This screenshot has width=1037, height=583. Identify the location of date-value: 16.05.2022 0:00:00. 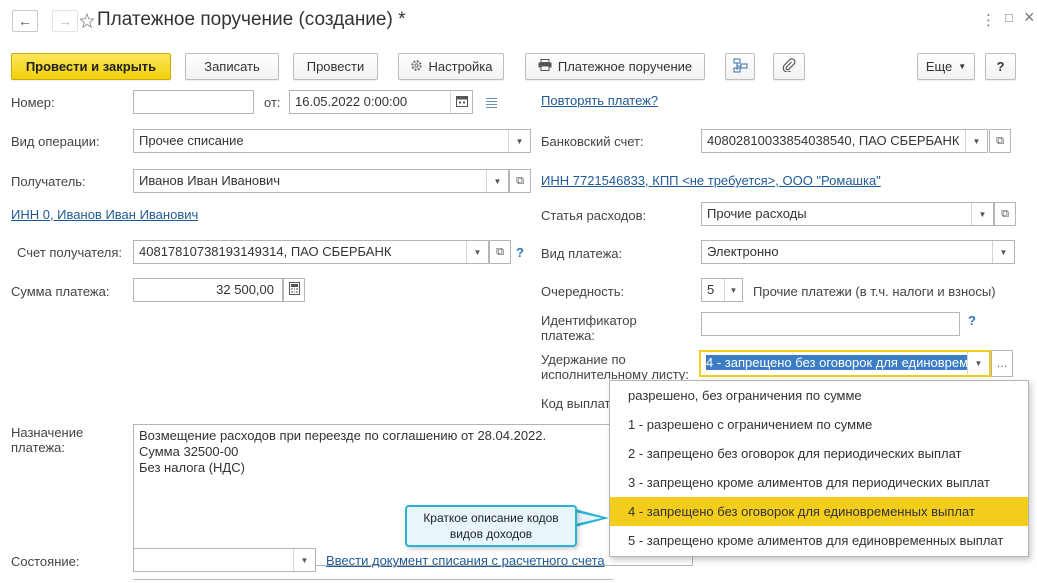
(351, 101).